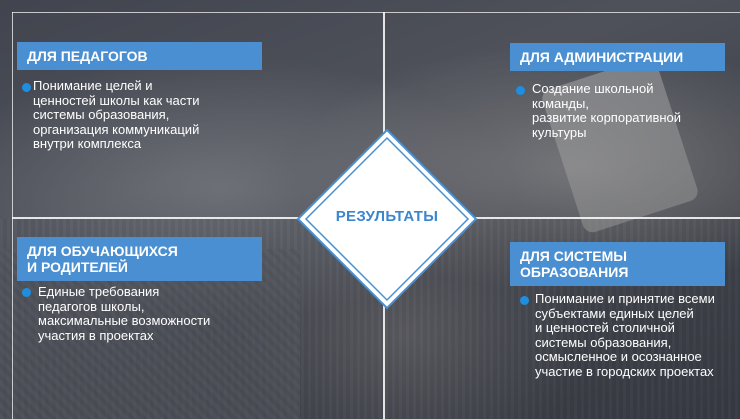 This screenshot has height=419, width=740. Describe the element at coordinates (87, 143) in the screenshot. I see `text-line: внутри комплекса` at that location.